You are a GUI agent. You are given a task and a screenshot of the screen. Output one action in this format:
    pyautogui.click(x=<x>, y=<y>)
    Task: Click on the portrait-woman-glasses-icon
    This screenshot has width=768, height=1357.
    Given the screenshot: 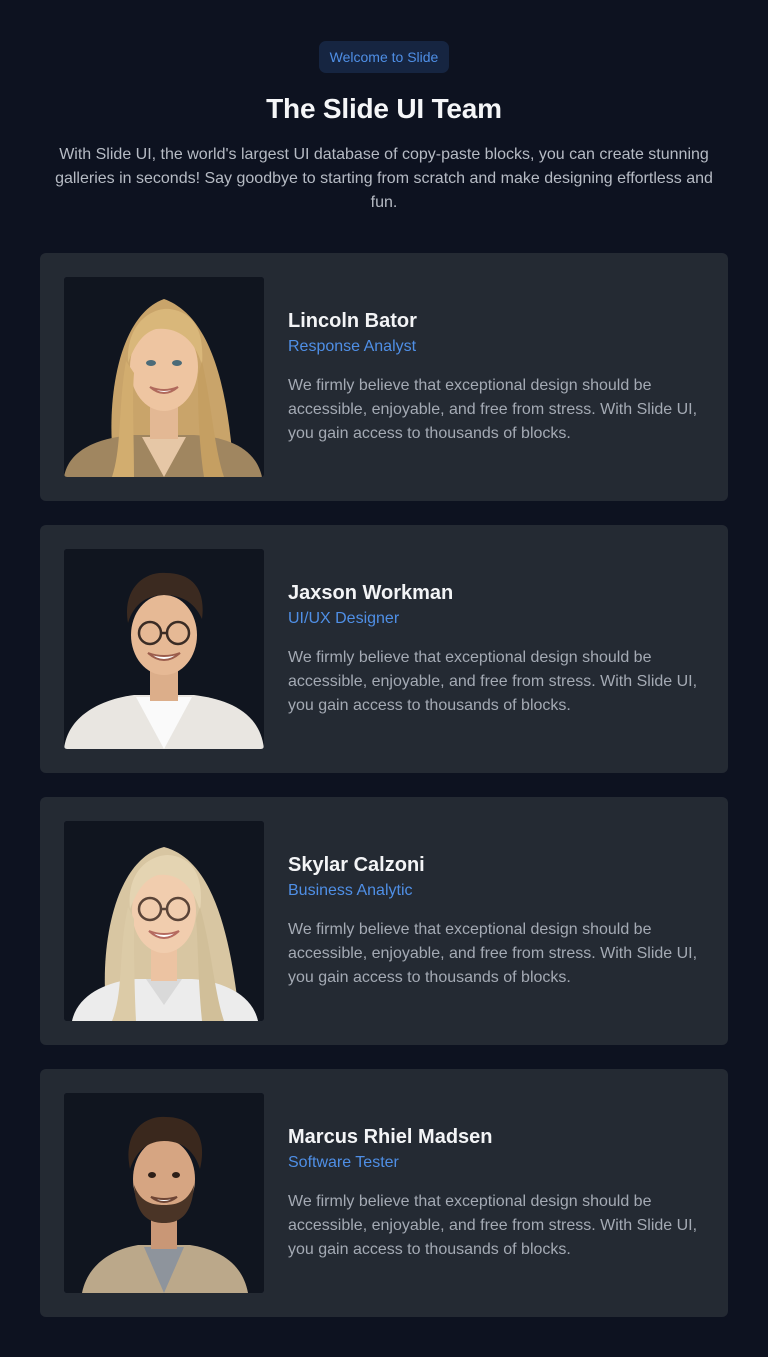 What is the action you would take?
    pyautogui.click(x=164, y=921)
    